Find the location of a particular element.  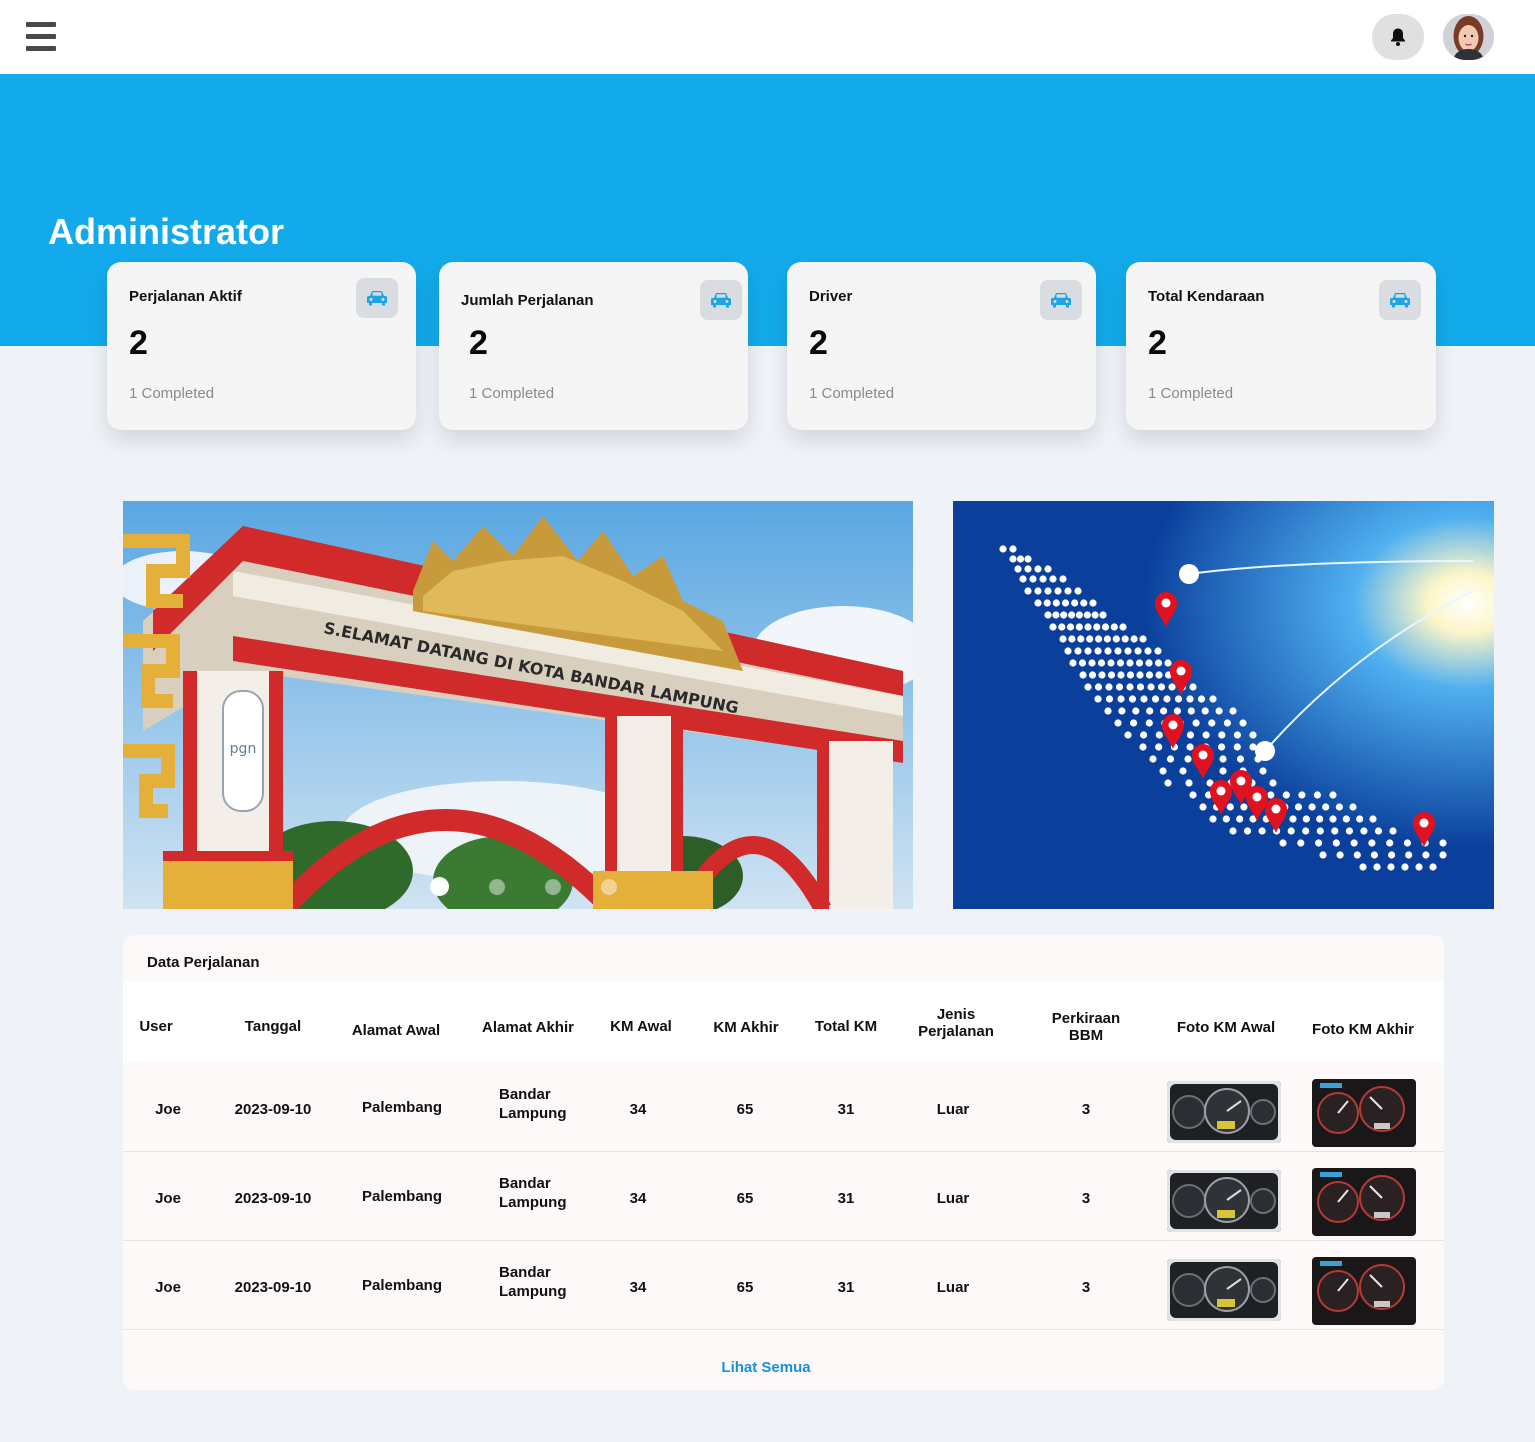

column-header-perkiraan-bbm: Perkiraan BBM is located at coordinates (1086, 1027).